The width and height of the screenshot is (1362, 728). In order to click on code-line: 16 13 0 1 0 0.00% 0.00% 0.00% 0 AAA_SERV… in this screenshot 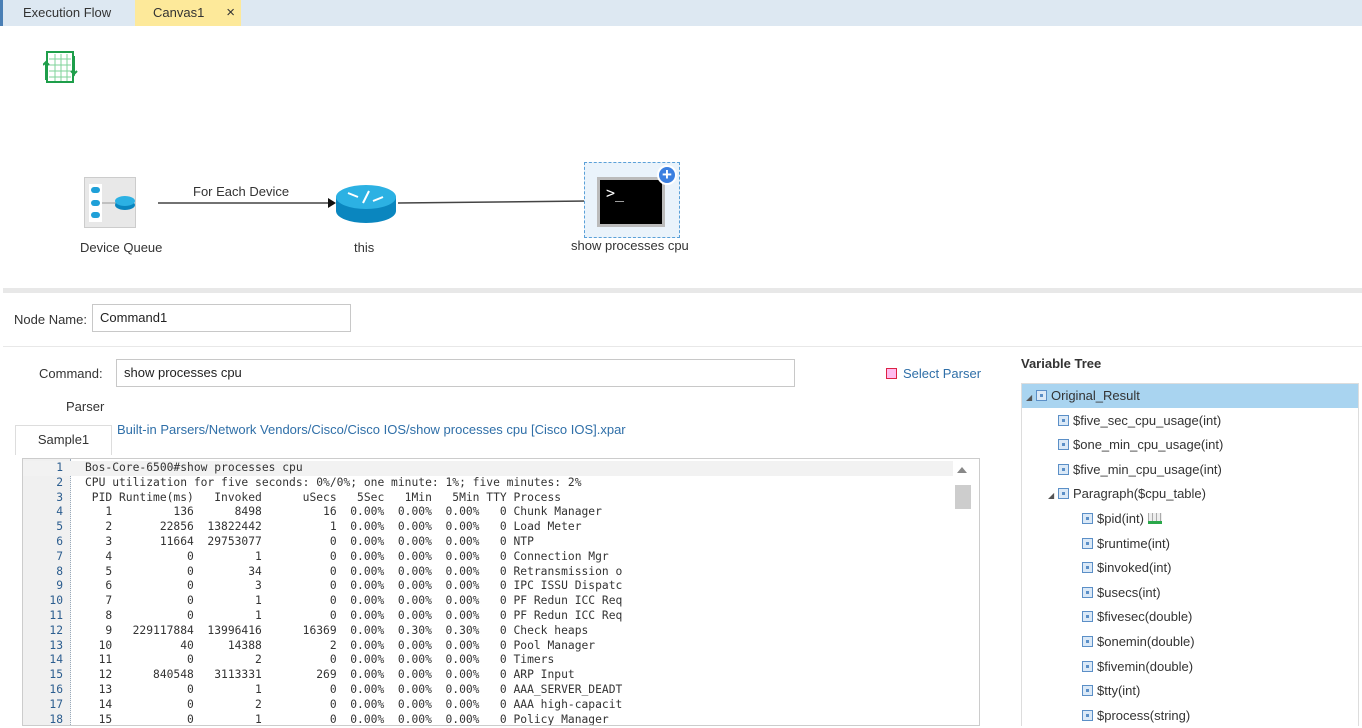, I will do `click(488, 690)`.